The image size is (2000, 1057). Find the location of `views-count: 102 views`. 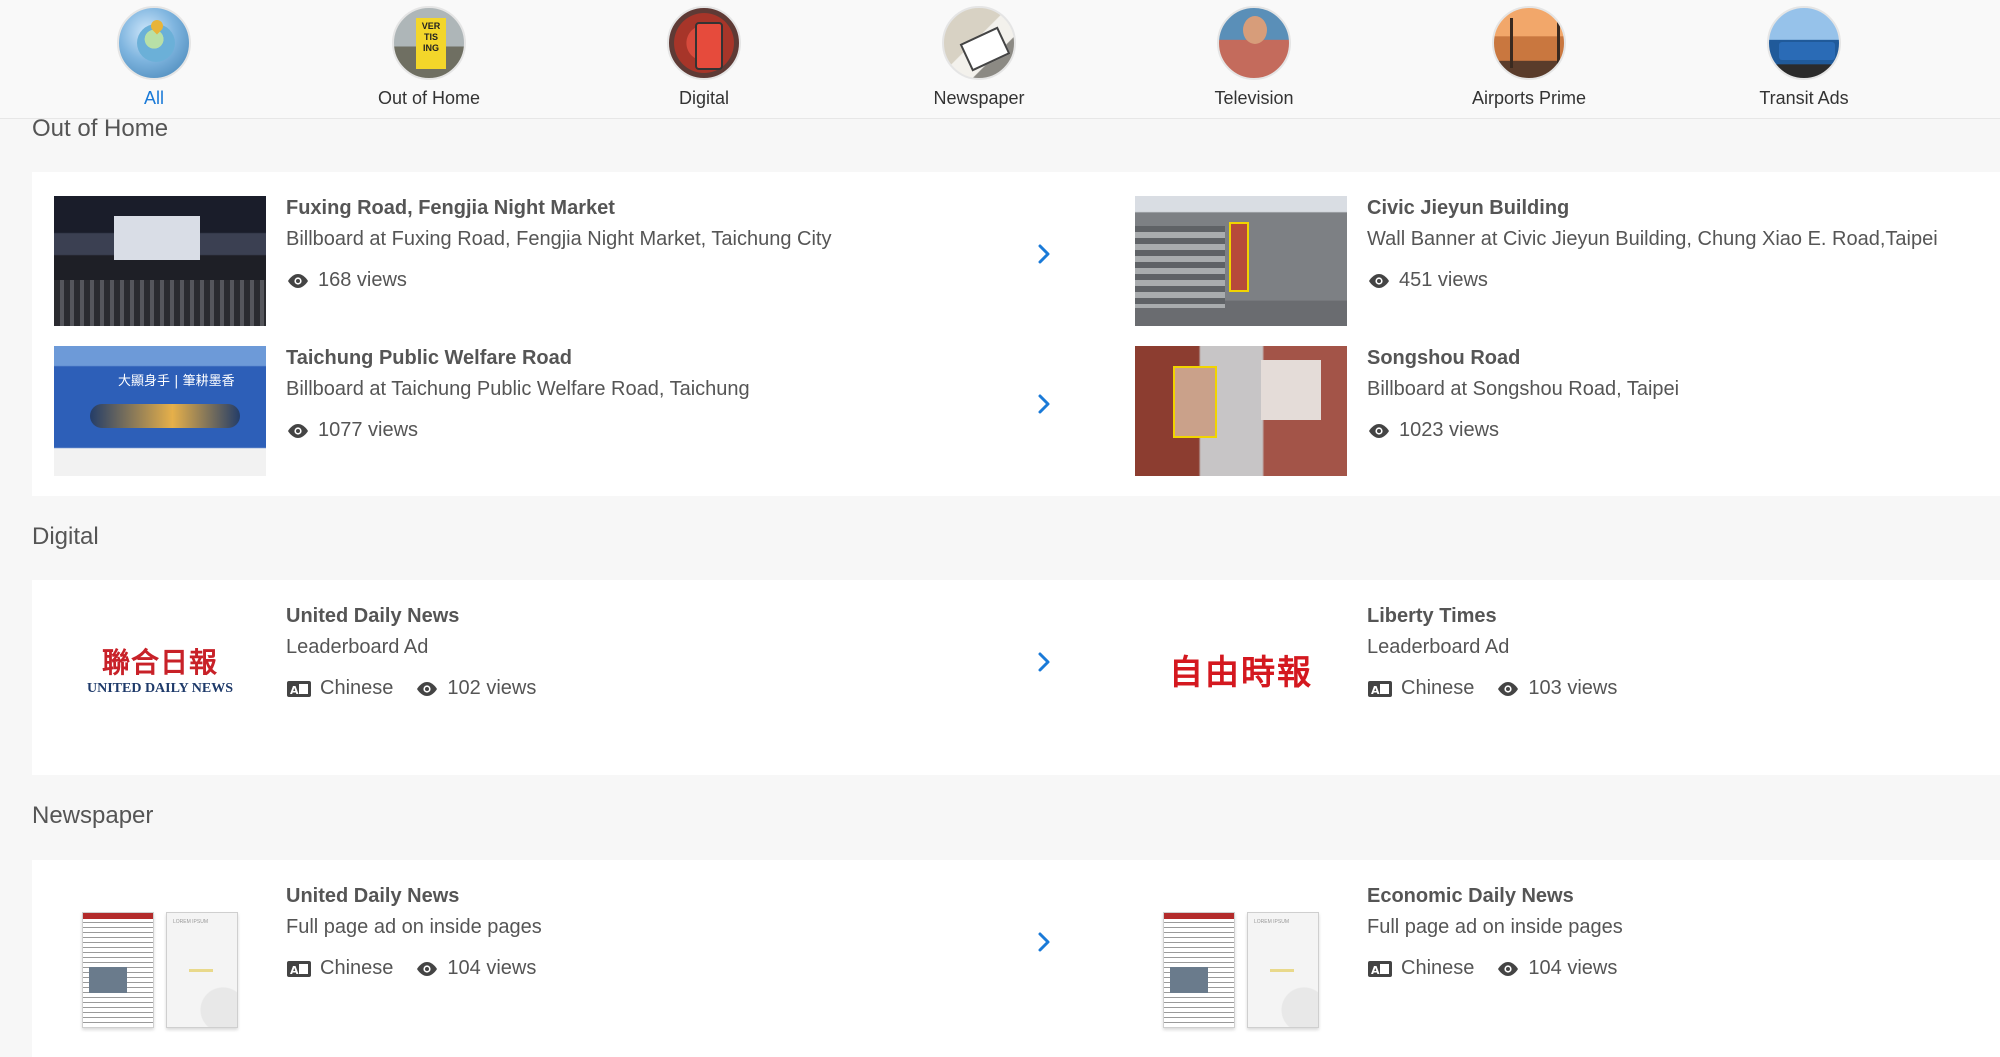

views-count: 102 views is located at coordinates (475, 688).